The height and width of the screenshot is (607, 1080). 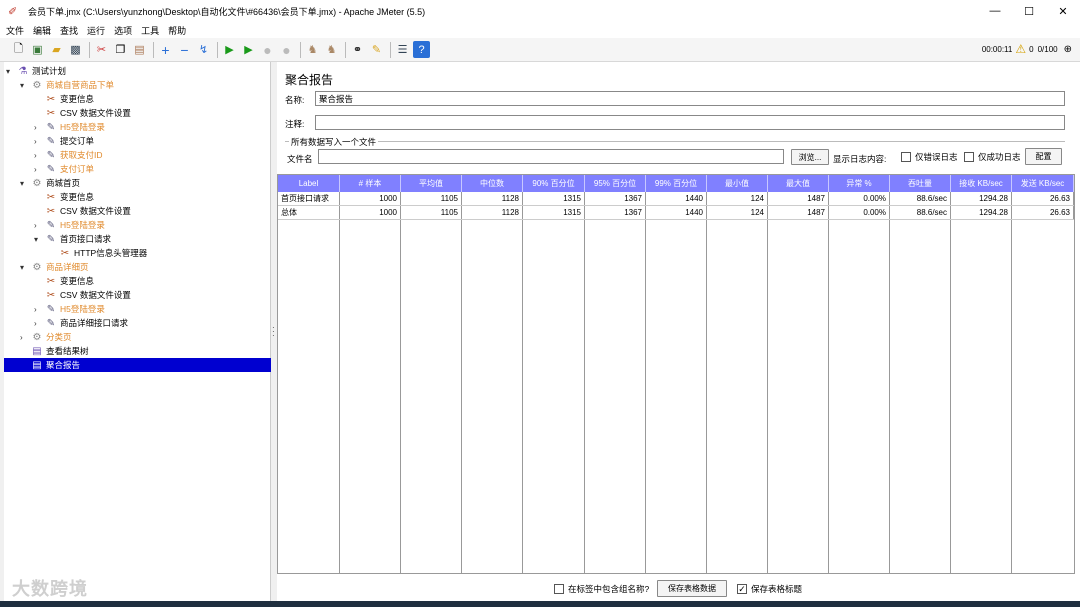 I want to click on warning-icon: ⚠, so click(x=1020, y=49).